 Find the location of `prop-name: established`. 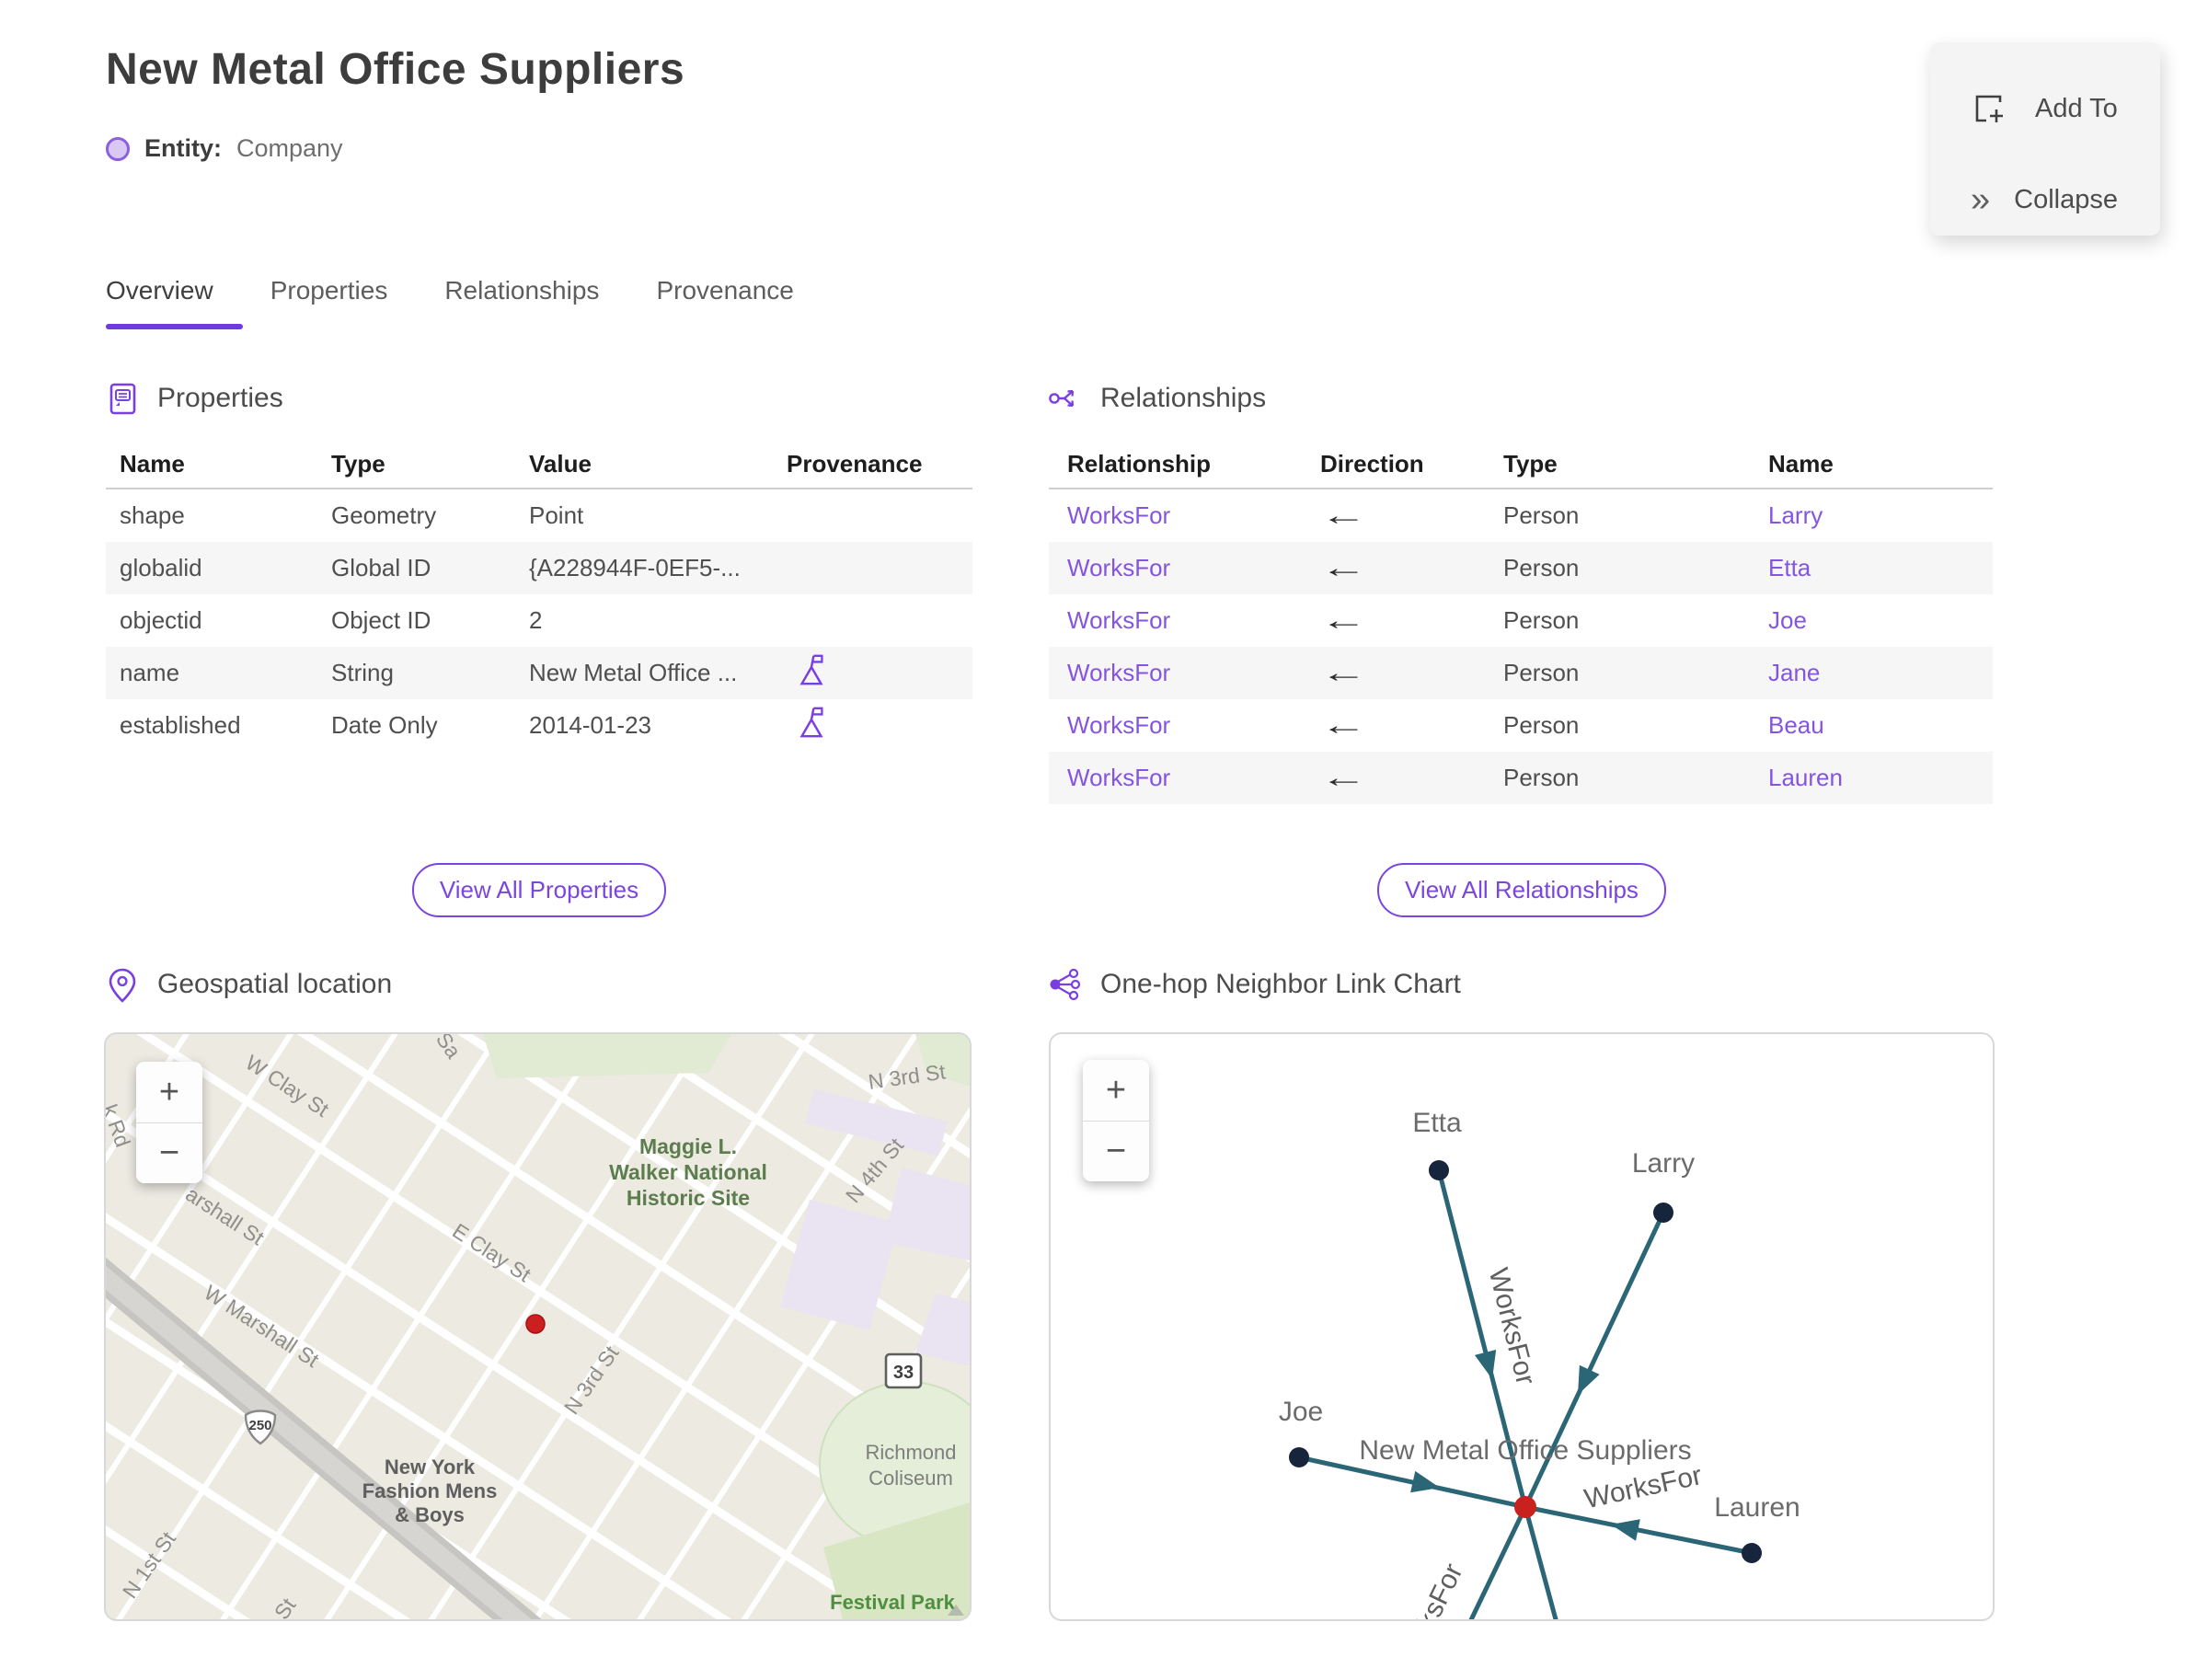

prop-name: established is located at coordinates (180, 725).